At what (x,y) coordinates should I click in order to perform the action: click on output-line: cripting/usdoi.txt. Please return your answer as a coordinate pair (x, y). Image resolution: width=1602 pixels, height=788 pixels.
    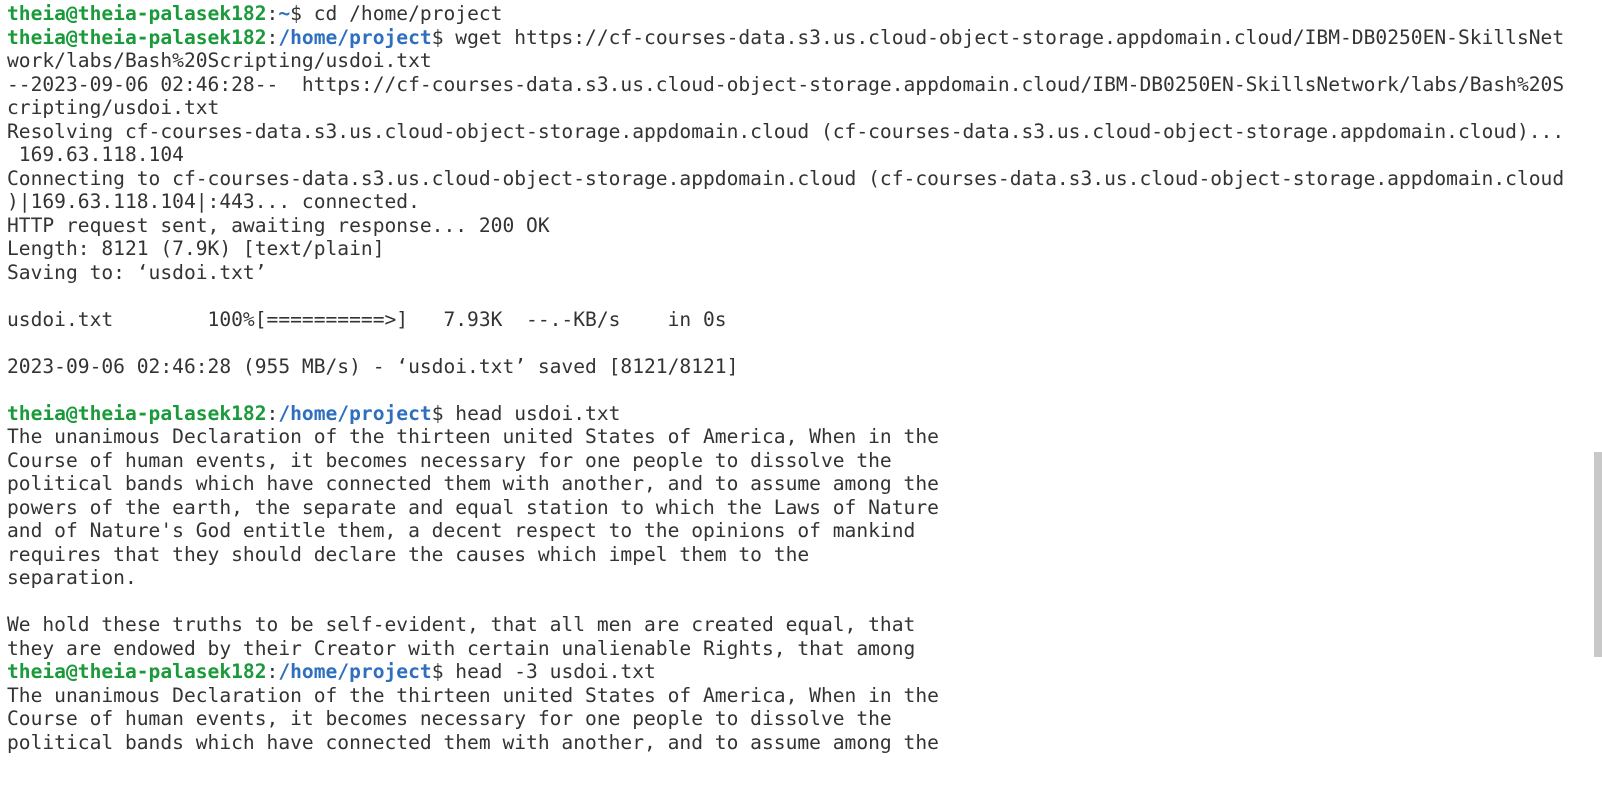
    Looking at the image, I should click on (113, 107).